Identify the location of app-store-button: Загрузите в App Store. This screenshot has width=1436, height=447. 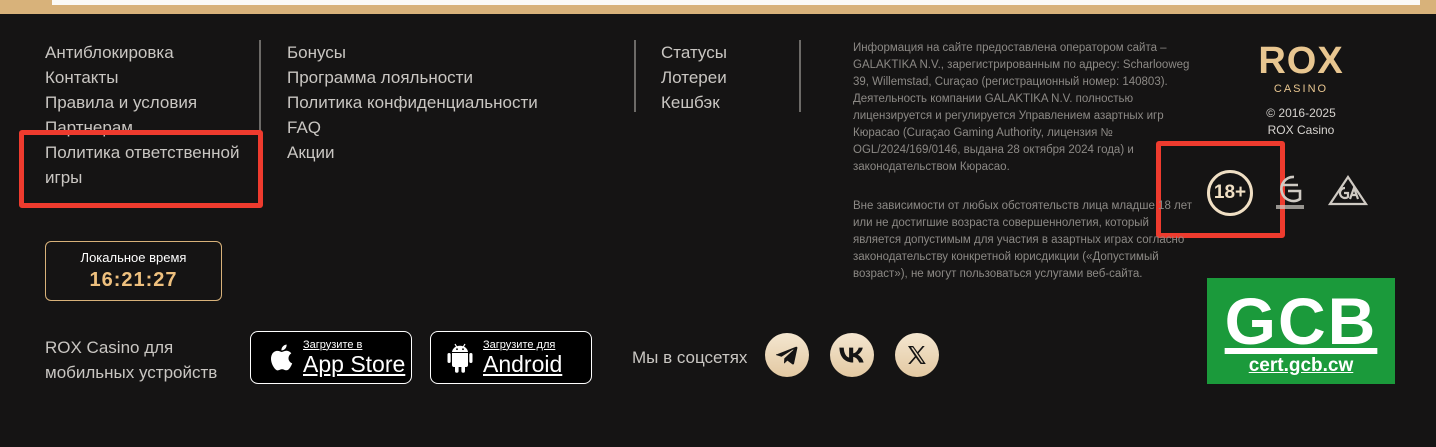
(331, 357).